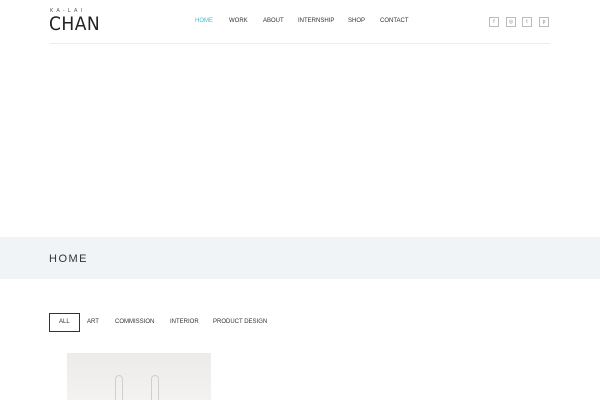  What do you see at coordinates (93, 322) in the screenshot?
I see `filter-art: ART` at bounding box center [93, 322].